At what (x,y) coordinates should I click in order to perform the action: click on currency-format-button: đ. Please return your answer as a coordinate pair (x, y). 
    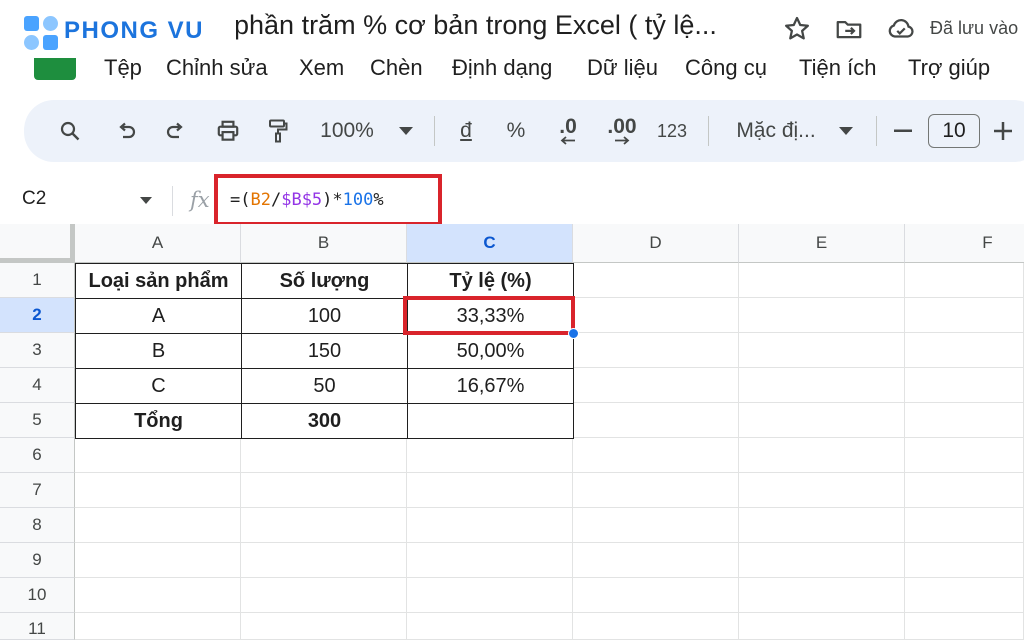
    Looking at the image, I should click on (466, 131).